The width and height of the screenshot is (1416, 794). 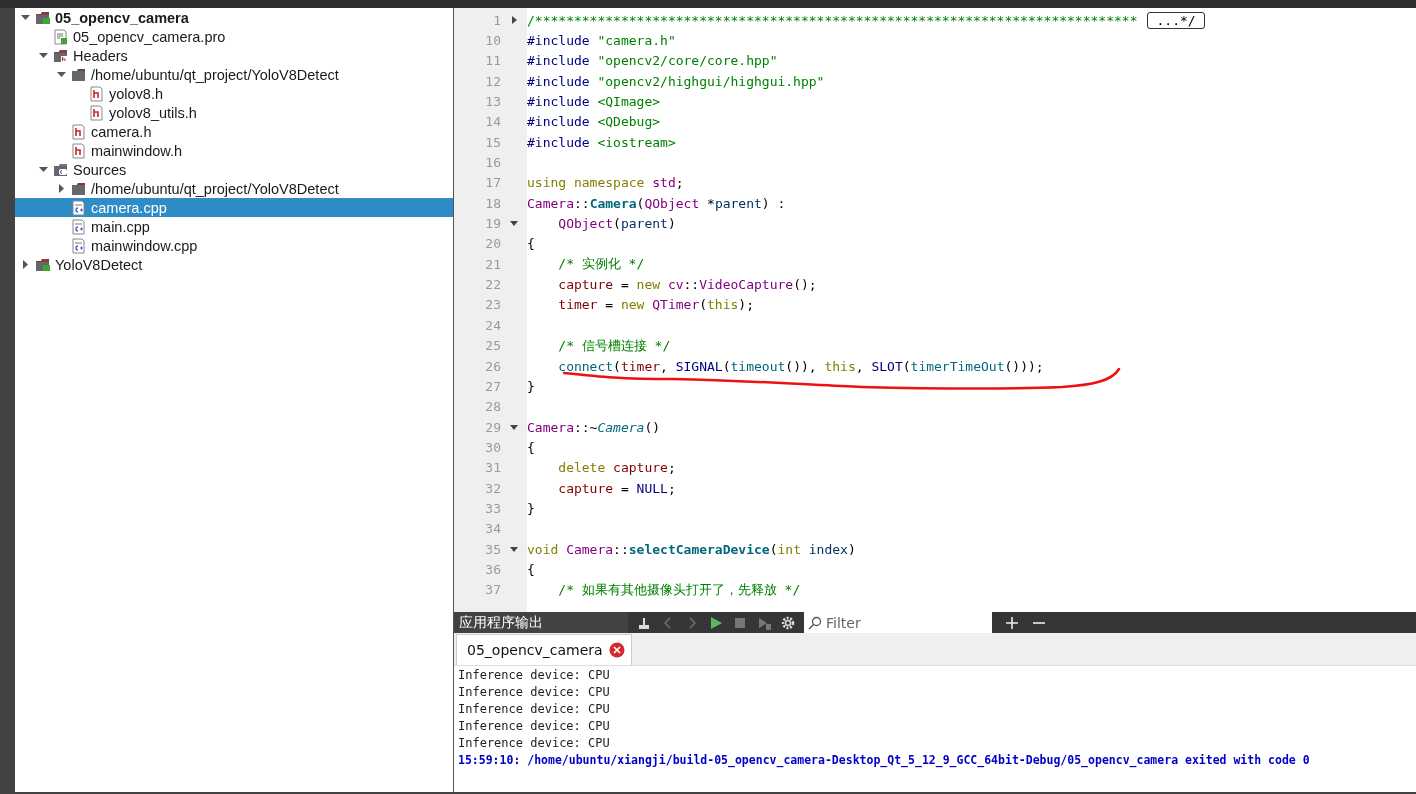 What do you see at coordinates (234, 131) in the screenshot?
I see `tree-item: camera.h` at bounding box center [234, 131].